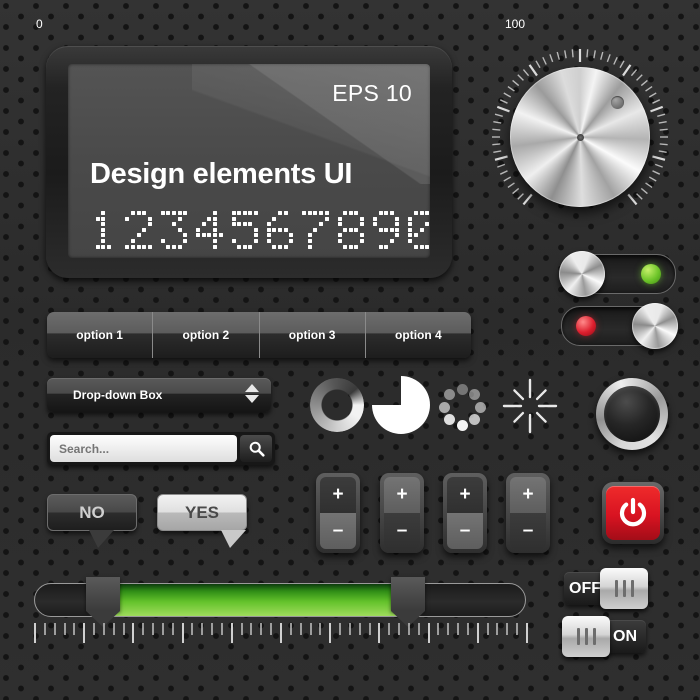 The width and height of the screenshot is (700, 700). What do you see at coordinates (617, 102) in the screenshot?
I see `knob-position-indicator` at bounding box center [617, 102].